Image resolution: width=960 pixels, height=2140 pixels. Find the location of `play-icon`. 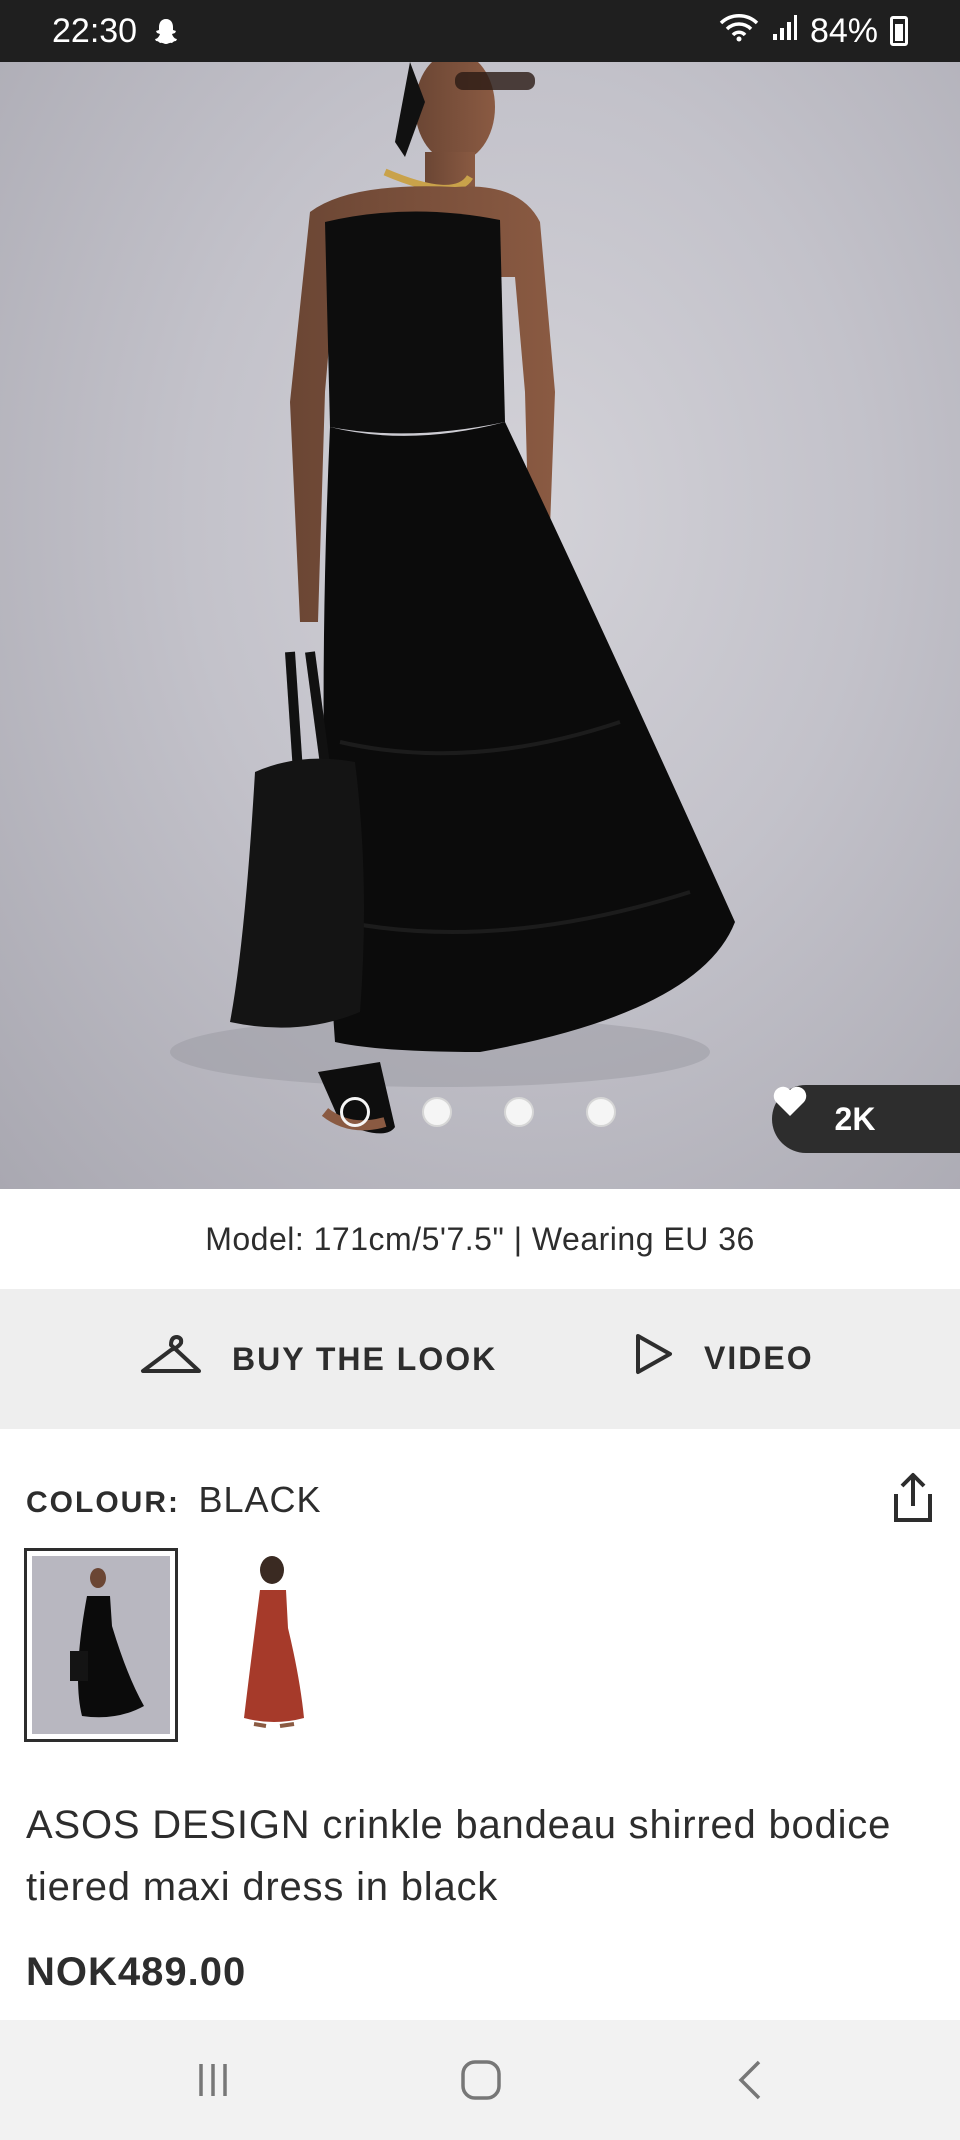

play-icon is located at coordinates (654, 1358).